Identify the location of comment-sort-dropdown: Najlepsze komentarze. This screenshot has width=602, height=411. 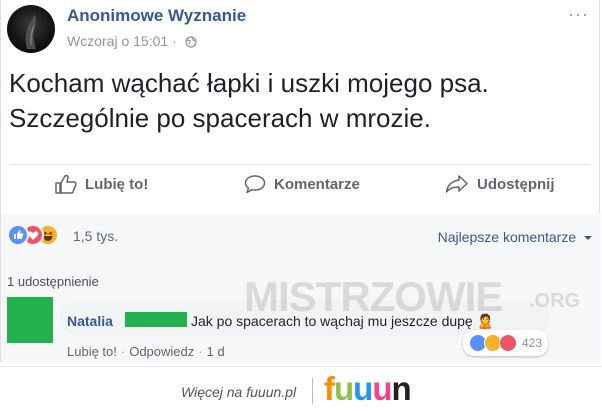
(515, 237).